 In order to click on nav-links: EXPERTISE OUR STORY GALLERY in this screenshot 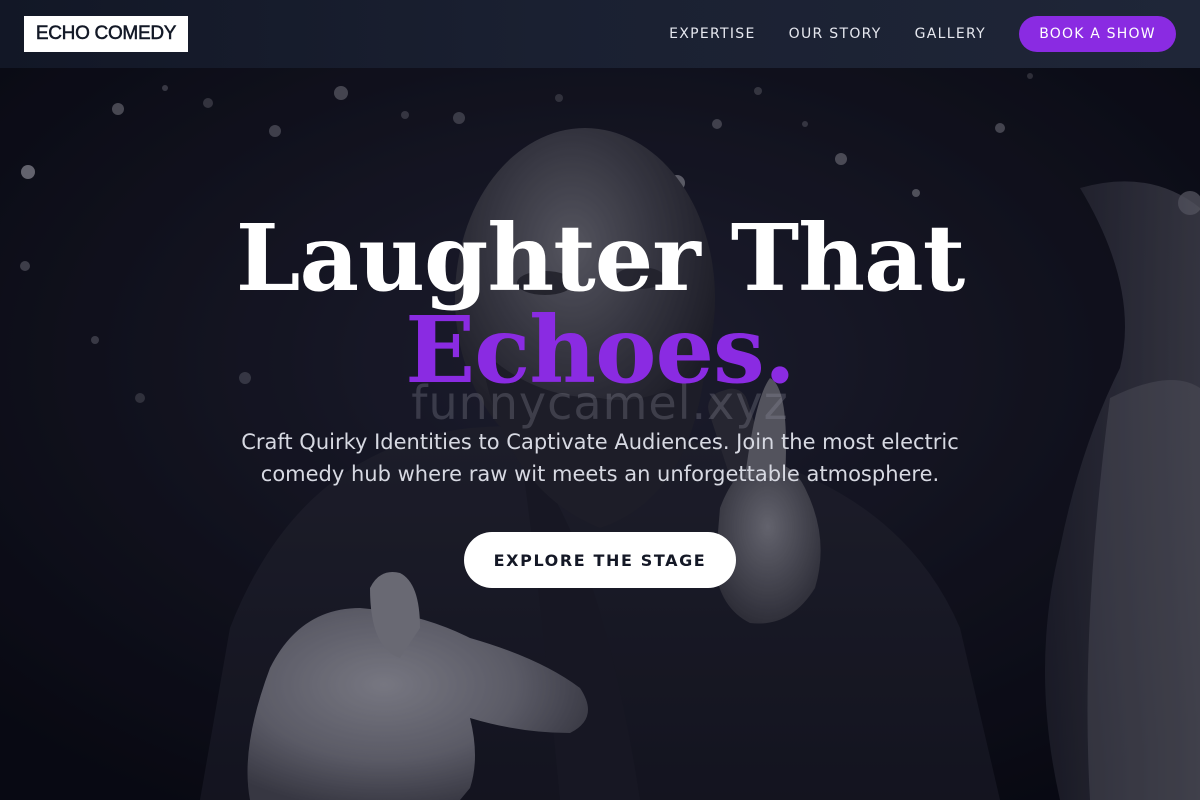, I will do `click(811, 34)`.